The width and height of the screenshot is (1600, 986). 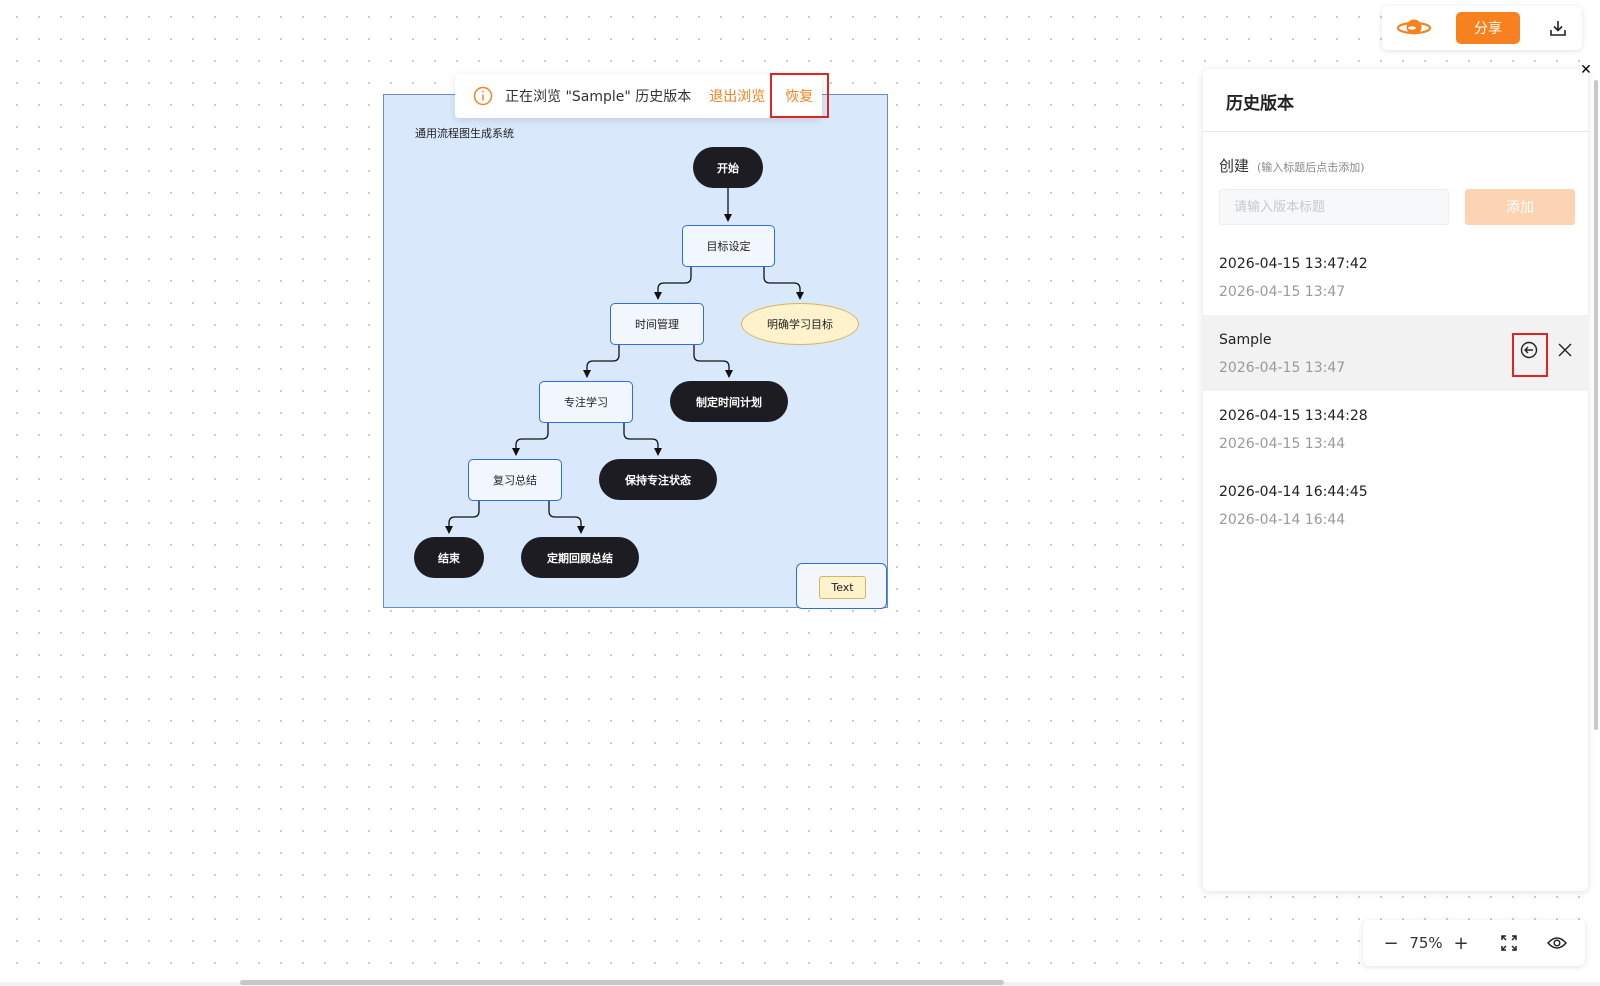 What do you see at coordinates (1282, 520) in the screenshot?
I see `version-time: 2026-04-14 16:44` at bounding box center [1282, 520].